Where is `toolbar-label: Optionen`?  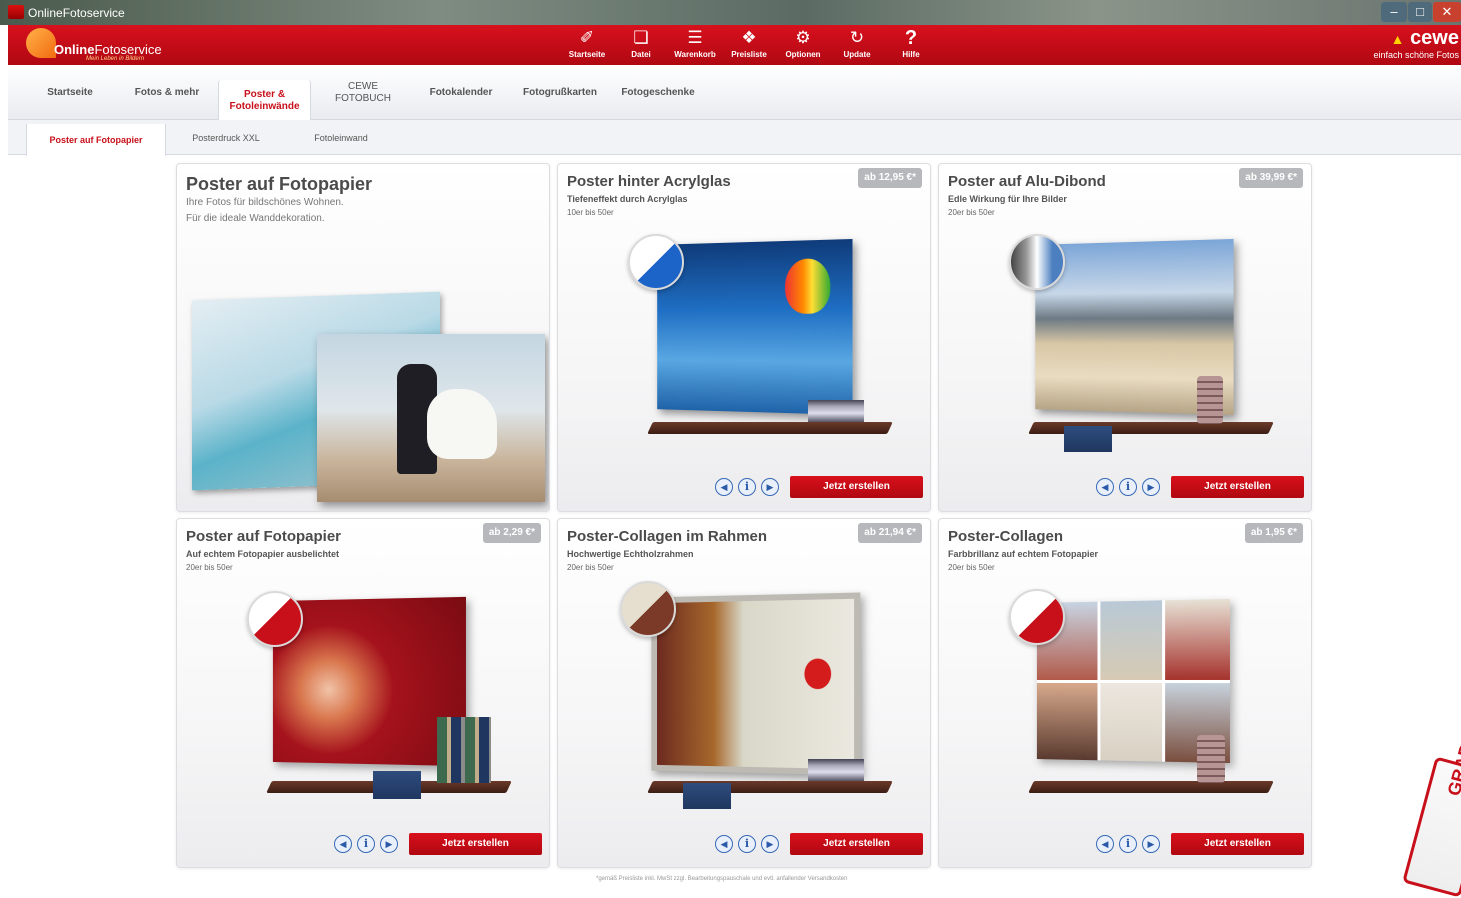
toolbar-label: Optionen is located at coordinates (803, 54).